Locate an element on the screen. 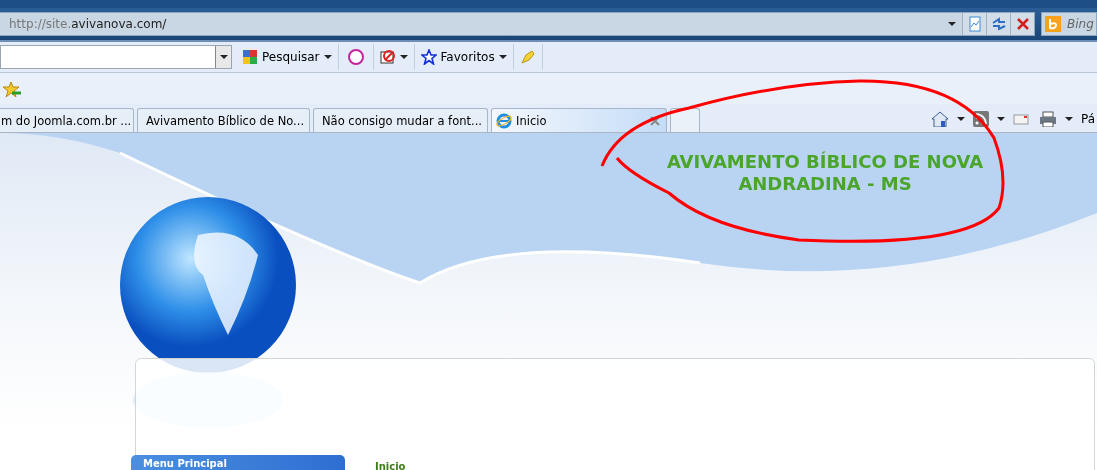 The height and width of the screenshot is (470, 1097). toolbar-button: Pesquisar is located at coordinates (287, 57).